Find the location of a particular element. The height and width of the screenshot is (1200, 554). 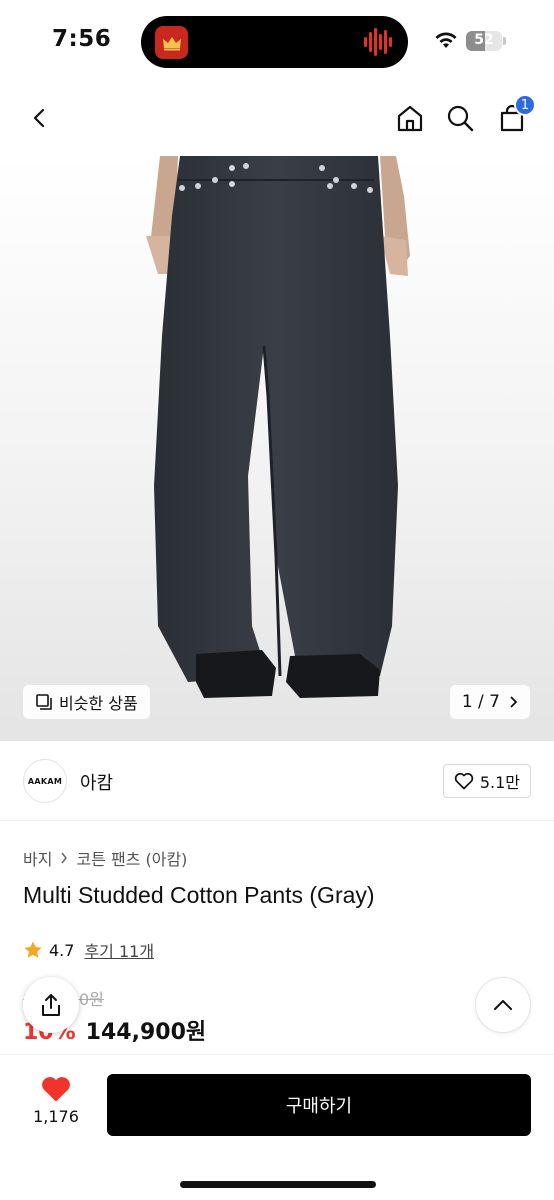

brand-like-button: 5.1만 is located at coordinates (486, 781).